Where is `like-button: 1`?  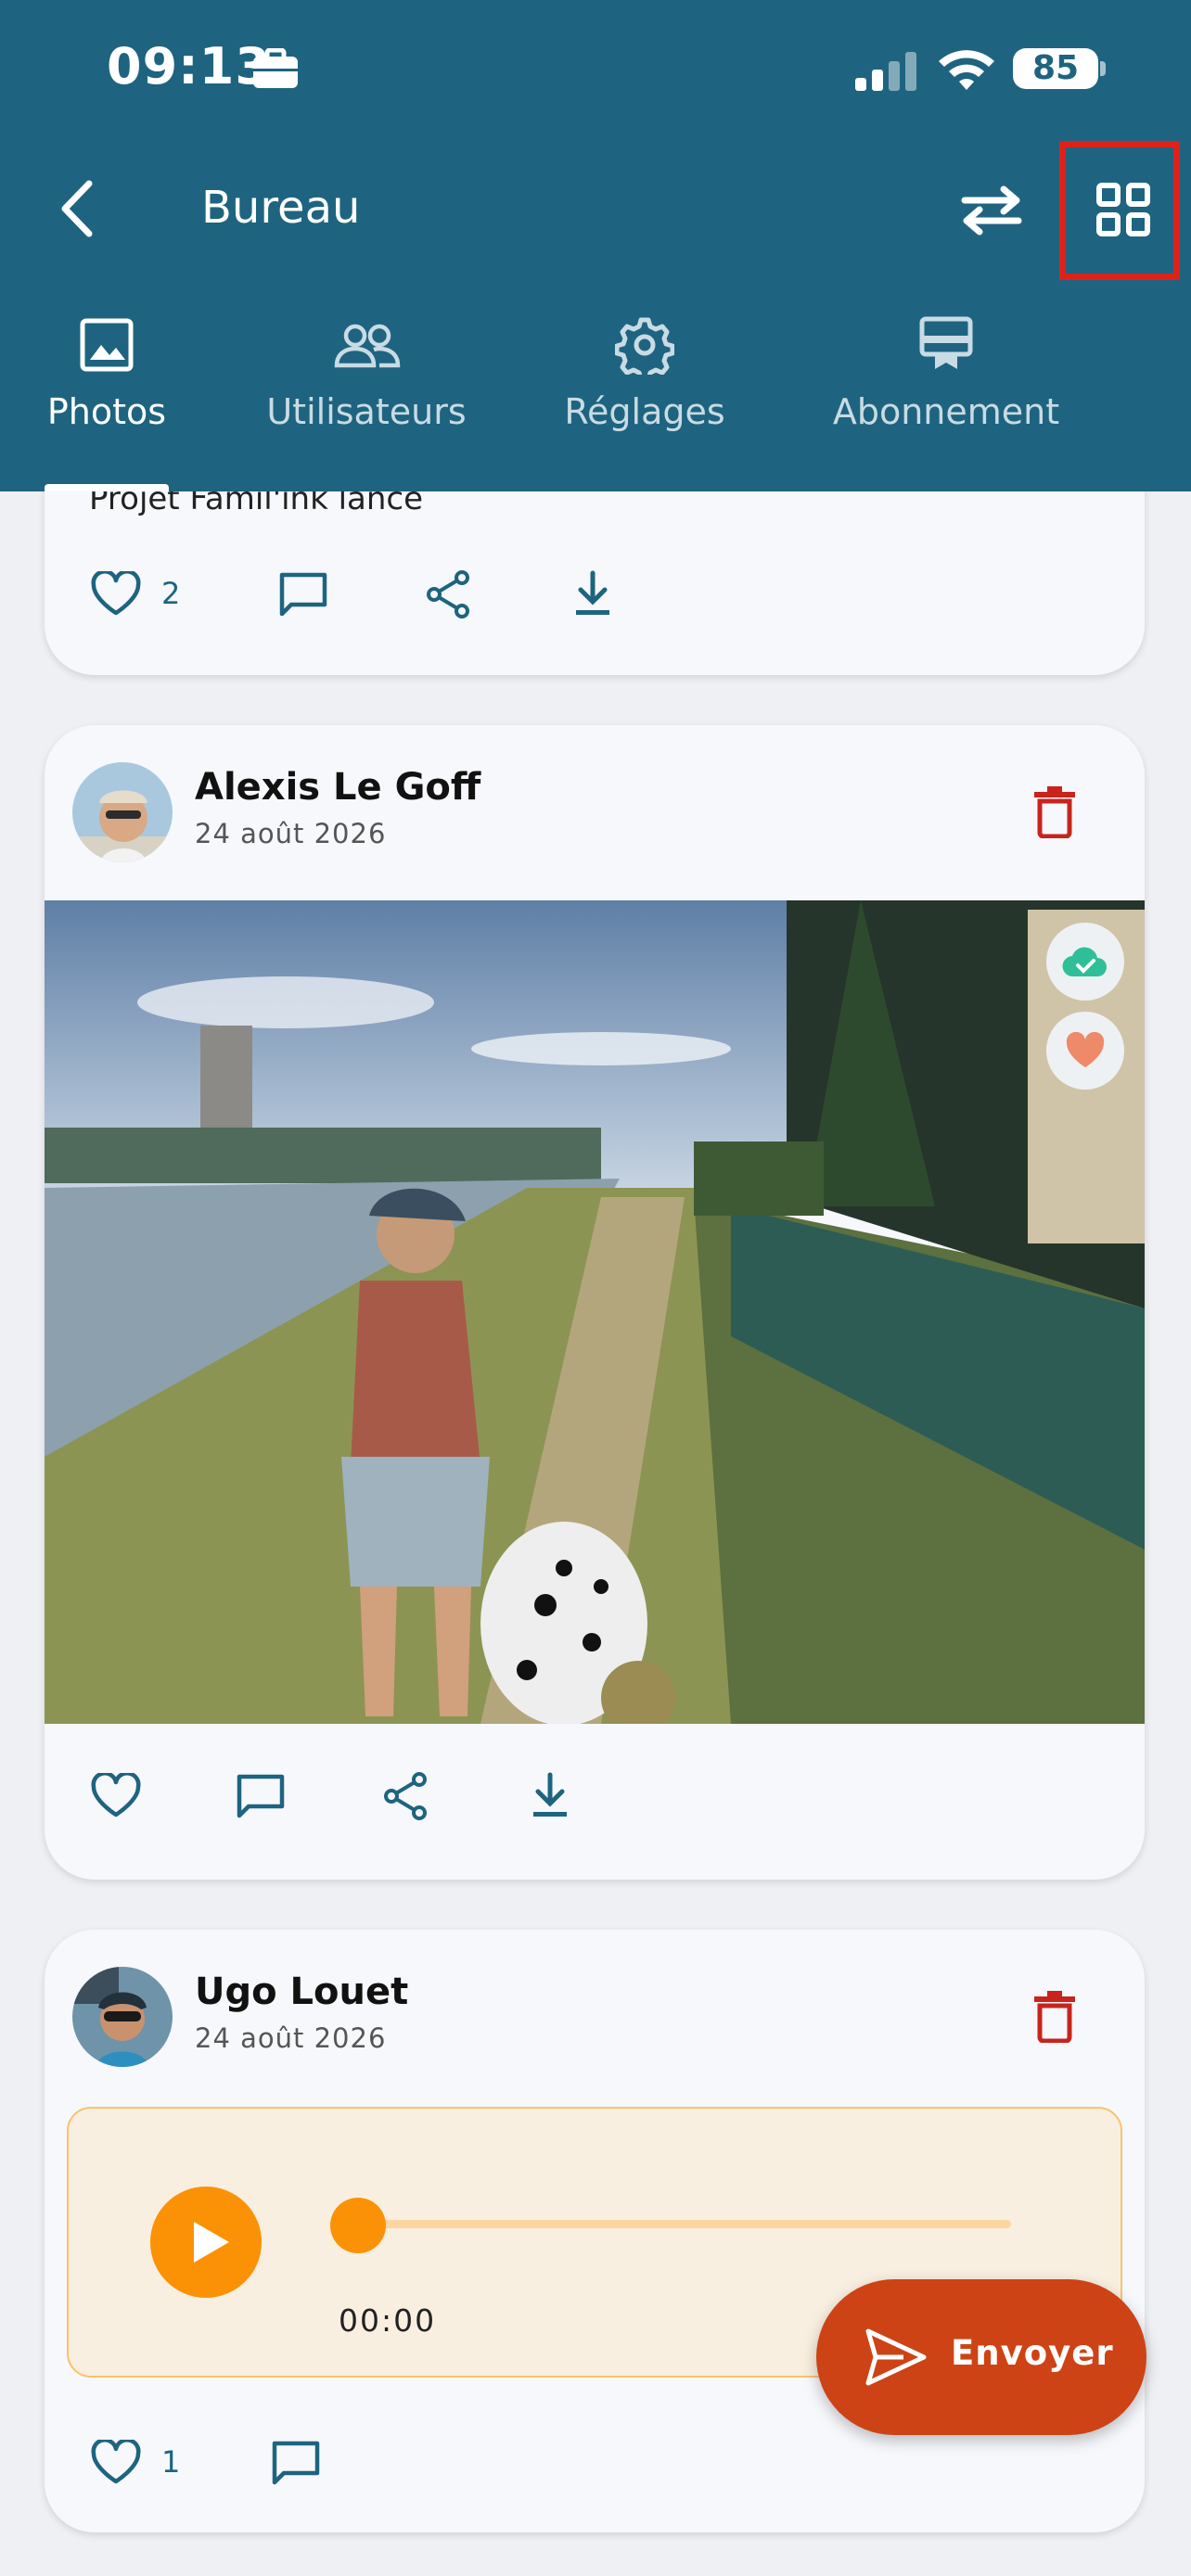 like-button: 1 is located at coordinates (135, 2462).